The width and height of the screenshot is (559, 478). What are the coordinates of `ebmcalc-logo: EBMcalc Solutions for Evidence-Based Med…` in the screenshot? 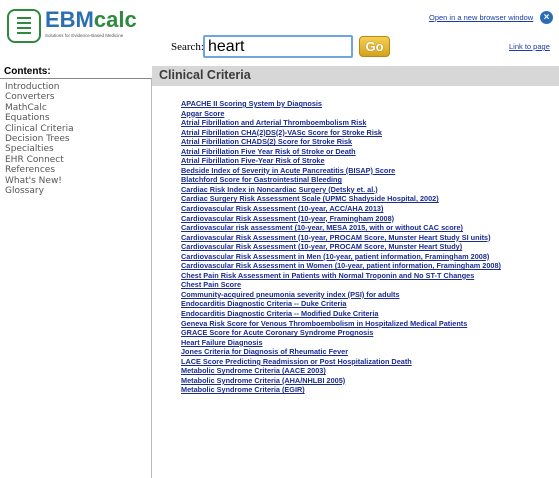 It's located at (72, 25).